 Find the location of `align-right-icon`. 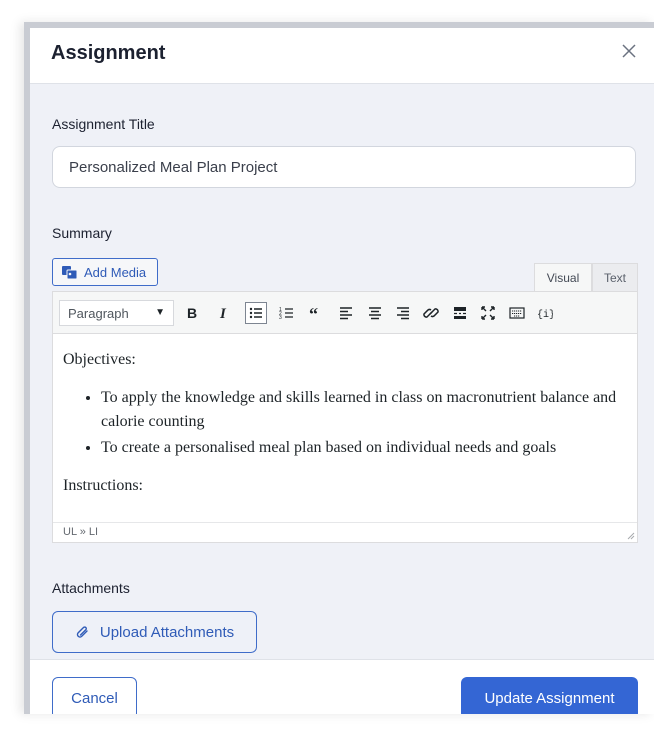

align-right-icon is located at coordinates (403, 313).